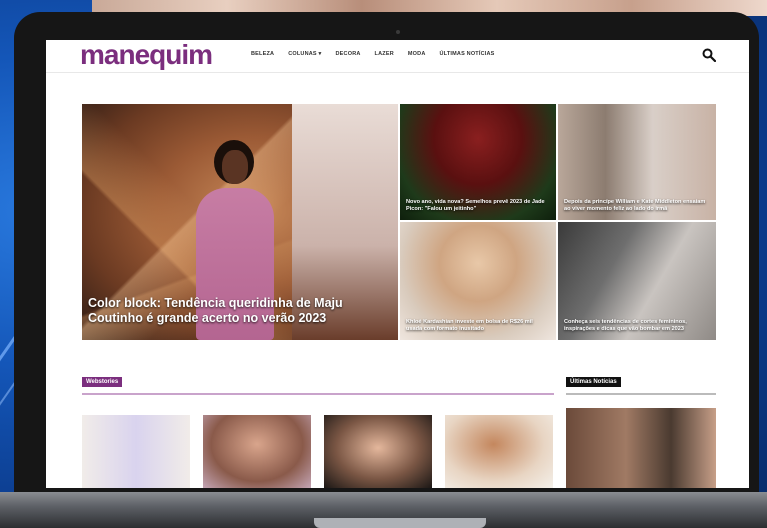 The height and width of the screenshot is (528, 767). What do you see at coordinates (467, 54) in the screenshot?
I see `nav-item-ultimas: ÚLTIMAS NOTÍCIAS` at bounding box center [467, 54].